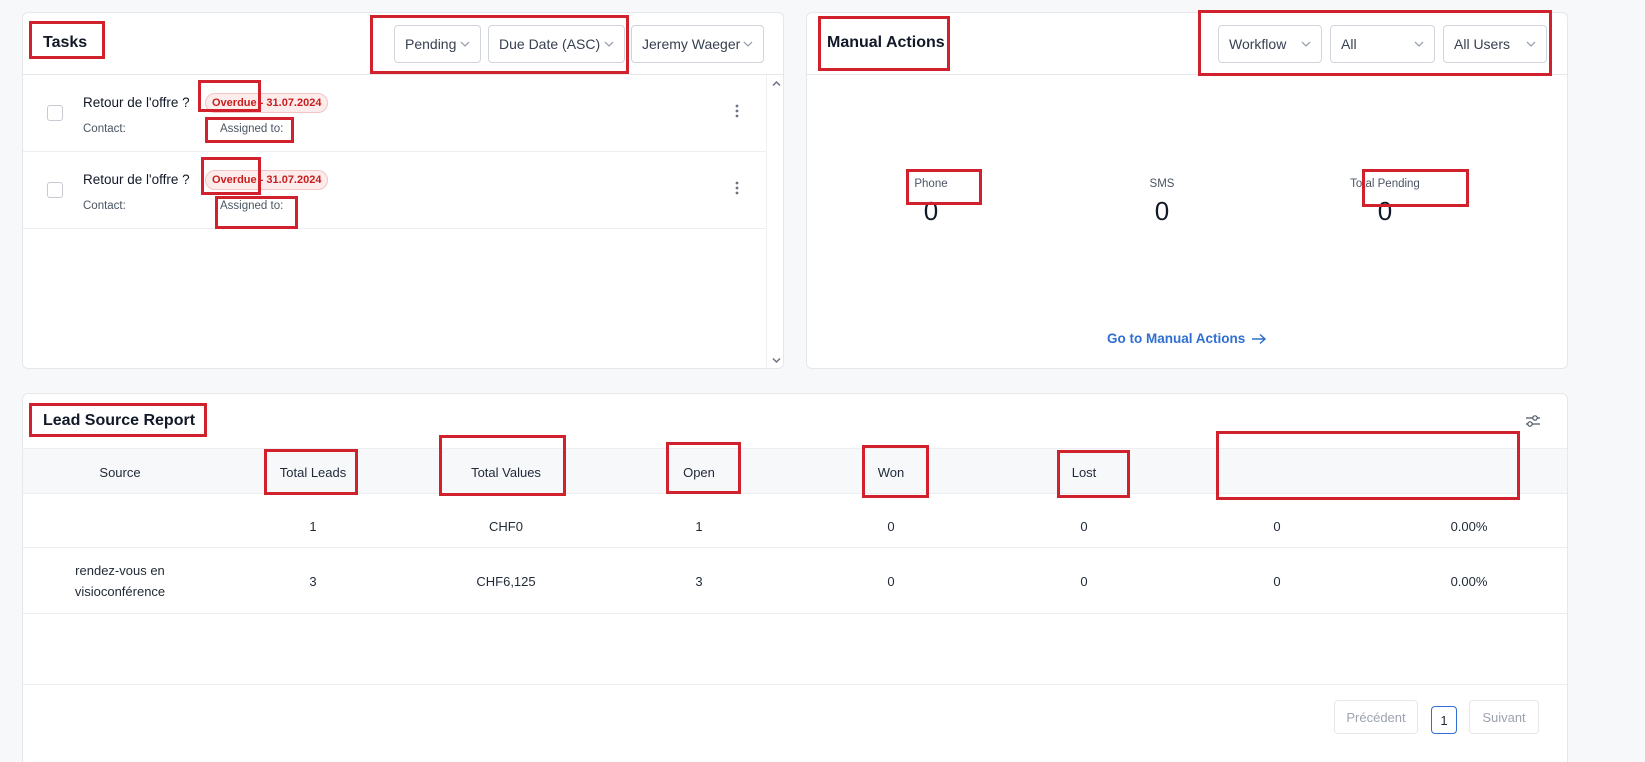 This screenshot has height=762, width=1645. Describe the element at coordinates (120, 570) in the screenshot. I see `source-line: rendez-vous en` at that location.